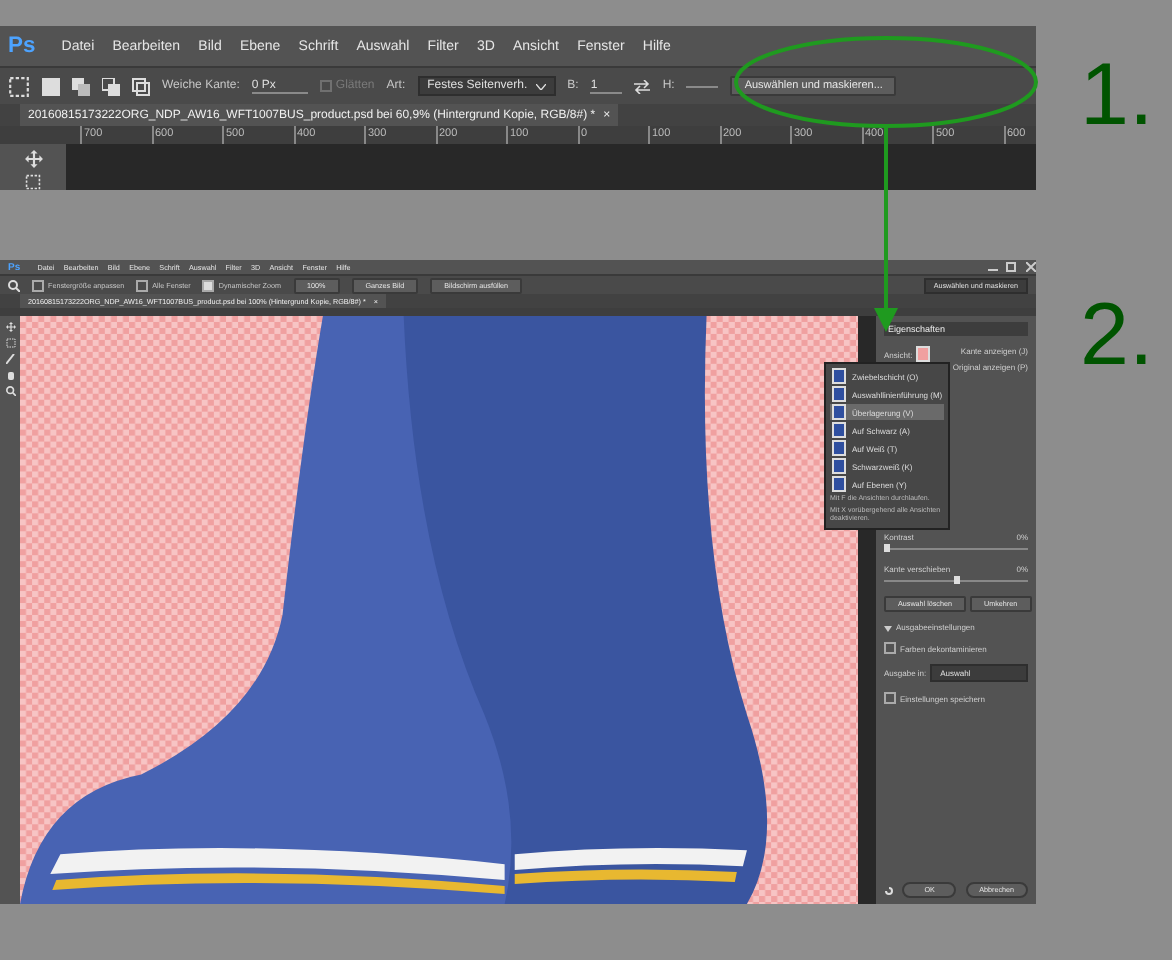 The image size is (1172, 960). I want to click on decontaminate-checkbox, so click(890, 648).